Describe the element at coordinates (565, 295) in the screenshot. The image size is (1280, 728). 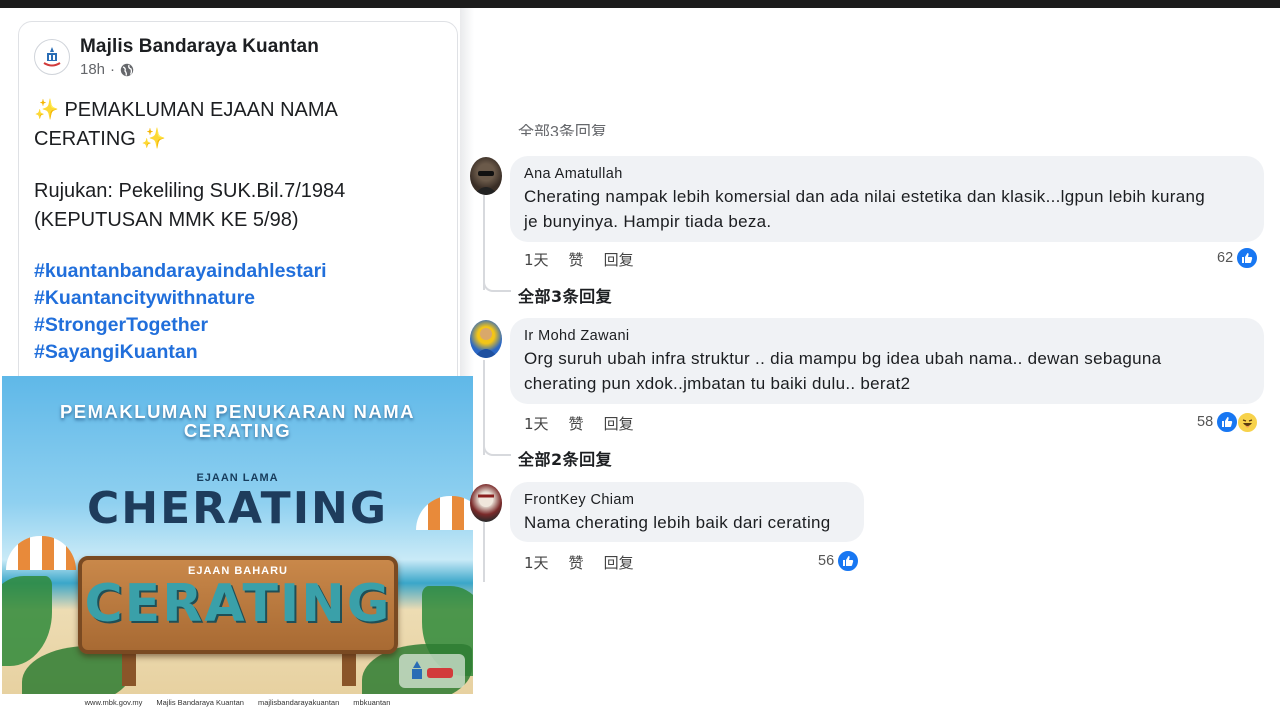
I see `view-replies-link: 全部3条回复` at that location.